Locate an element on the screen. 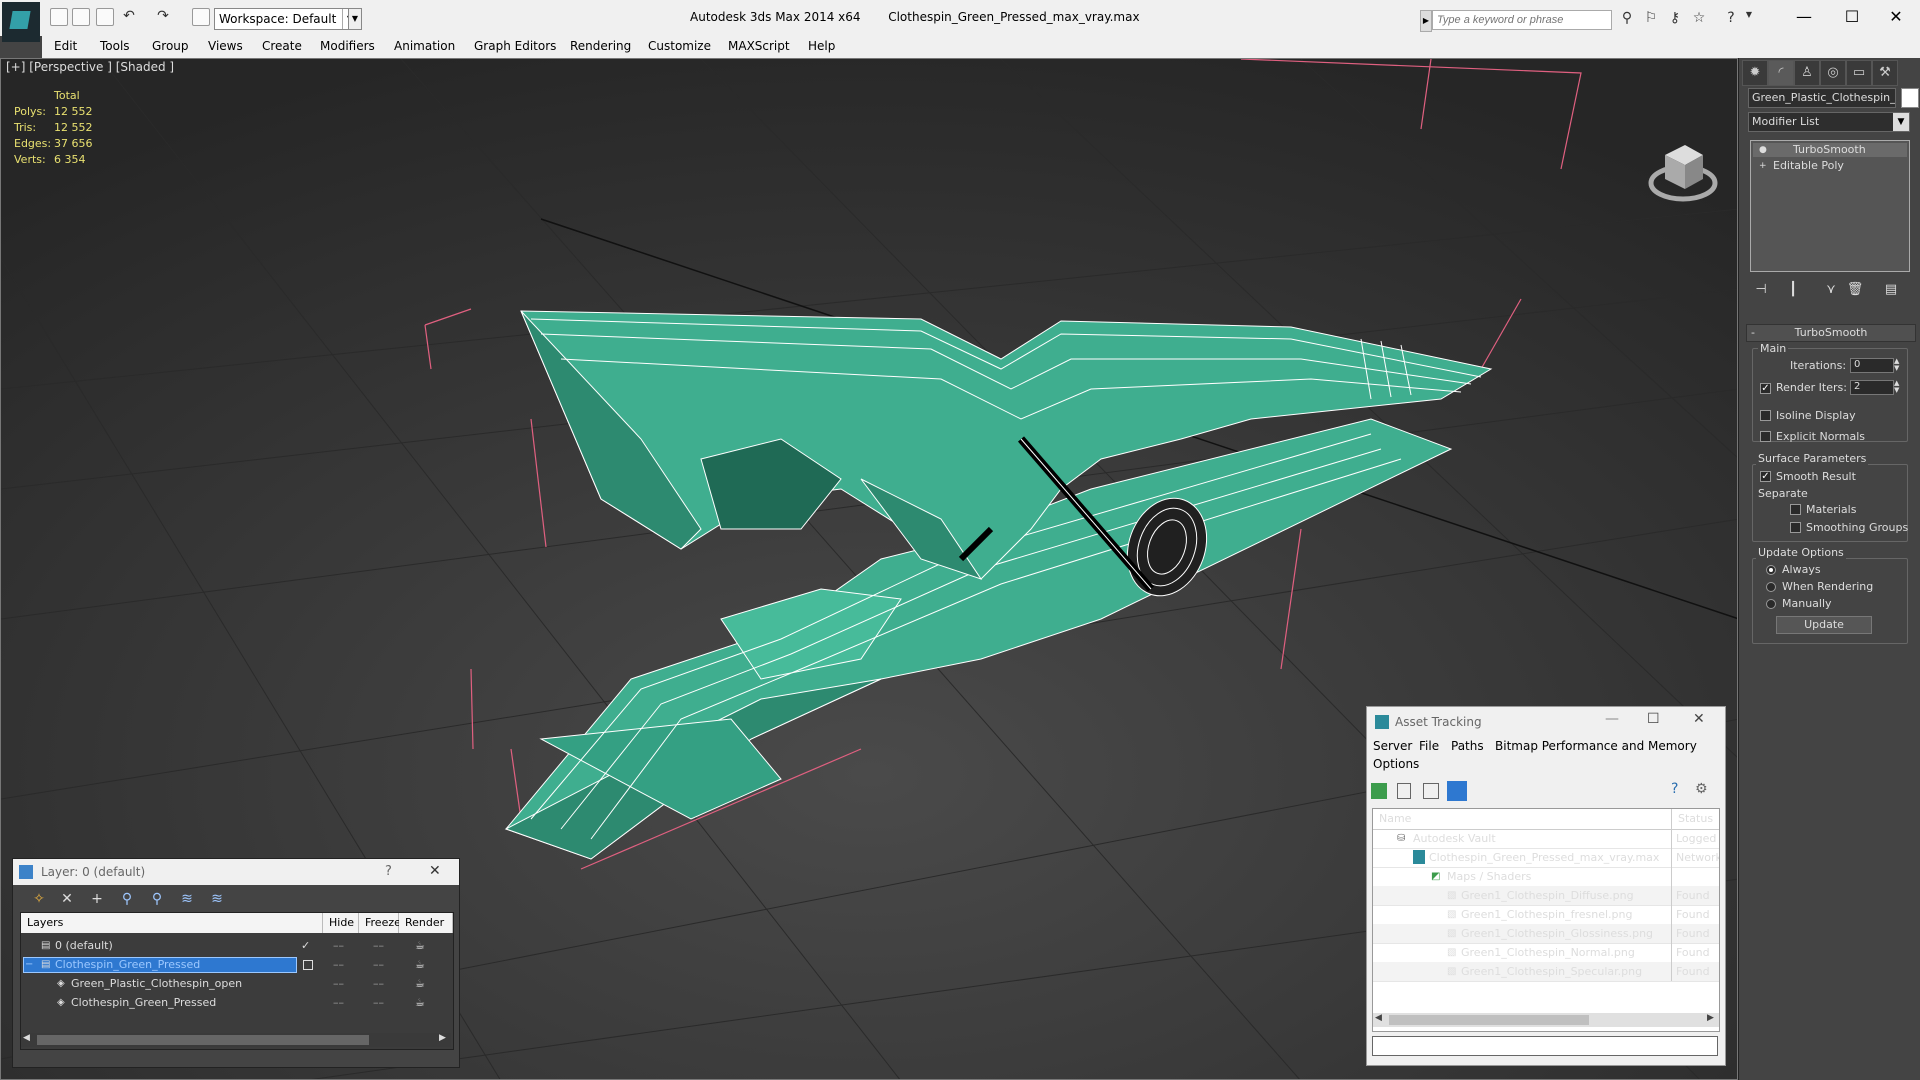 The height and width of the screenshot is (1080, 1920). app-logo-icon is located at coordinates (21, 22).